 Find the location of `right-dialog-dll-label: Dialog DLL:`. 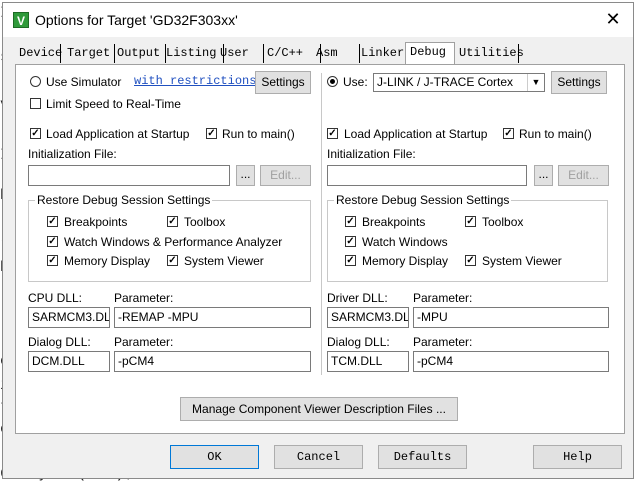

right-dialog-dll-label: Dialog DLL: is located at coordinates (358, 342).